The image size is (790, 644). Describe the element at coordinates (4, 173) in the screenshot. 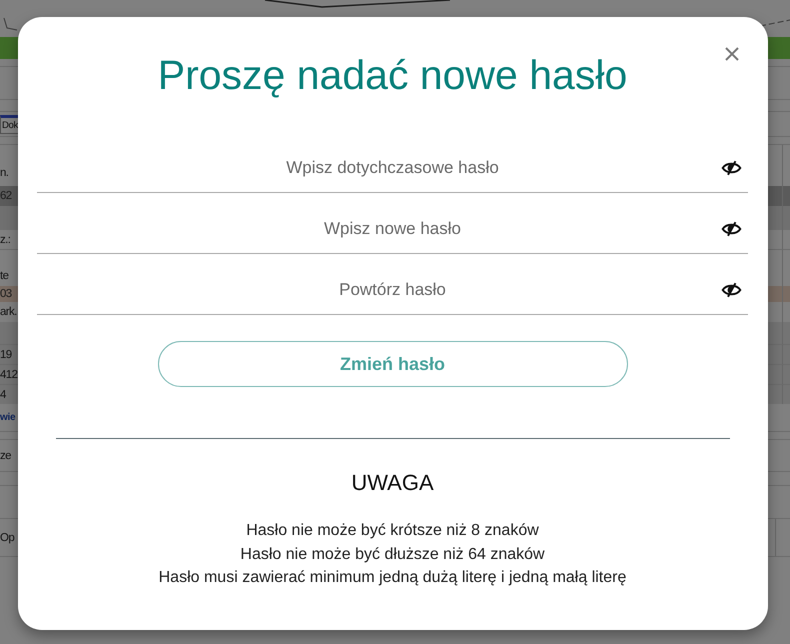

I see `page-text: n.` at that location.